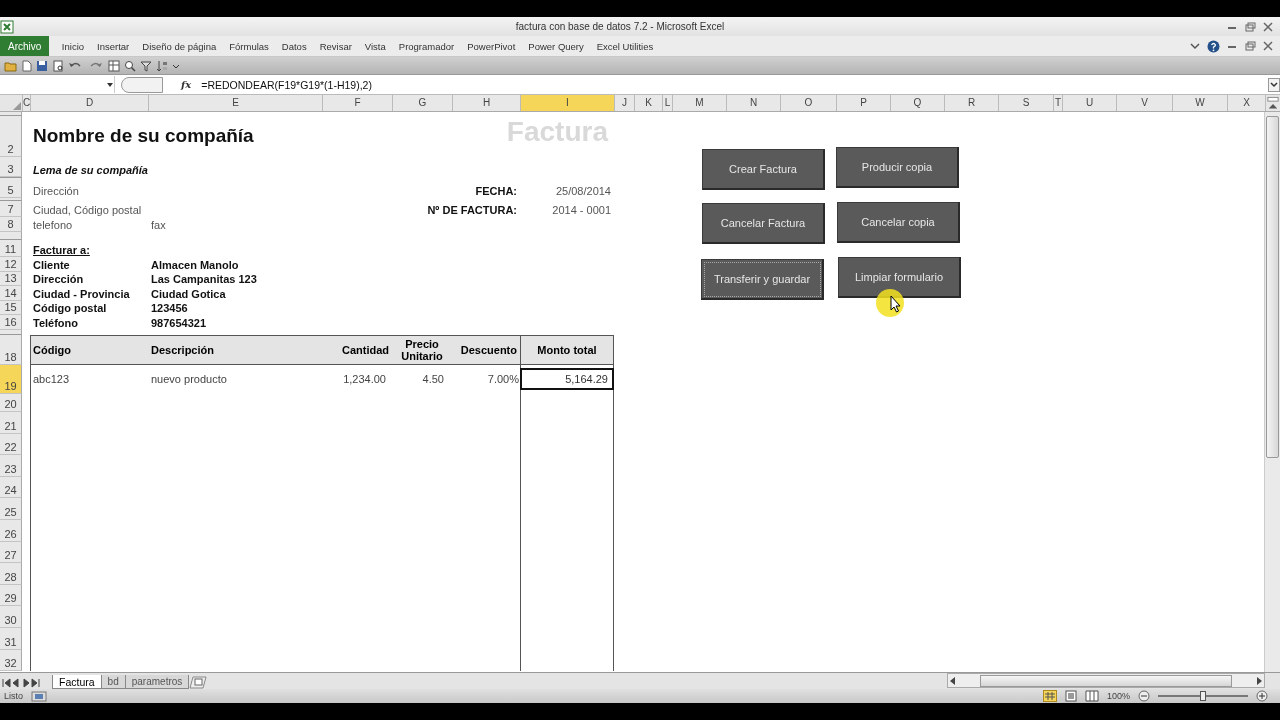 The image size is (1280, 720). What do you see at coordinates (556, 46) in the screenshot?
I see `ribbon-tab: Power Query` at bounding box center [556, 46].